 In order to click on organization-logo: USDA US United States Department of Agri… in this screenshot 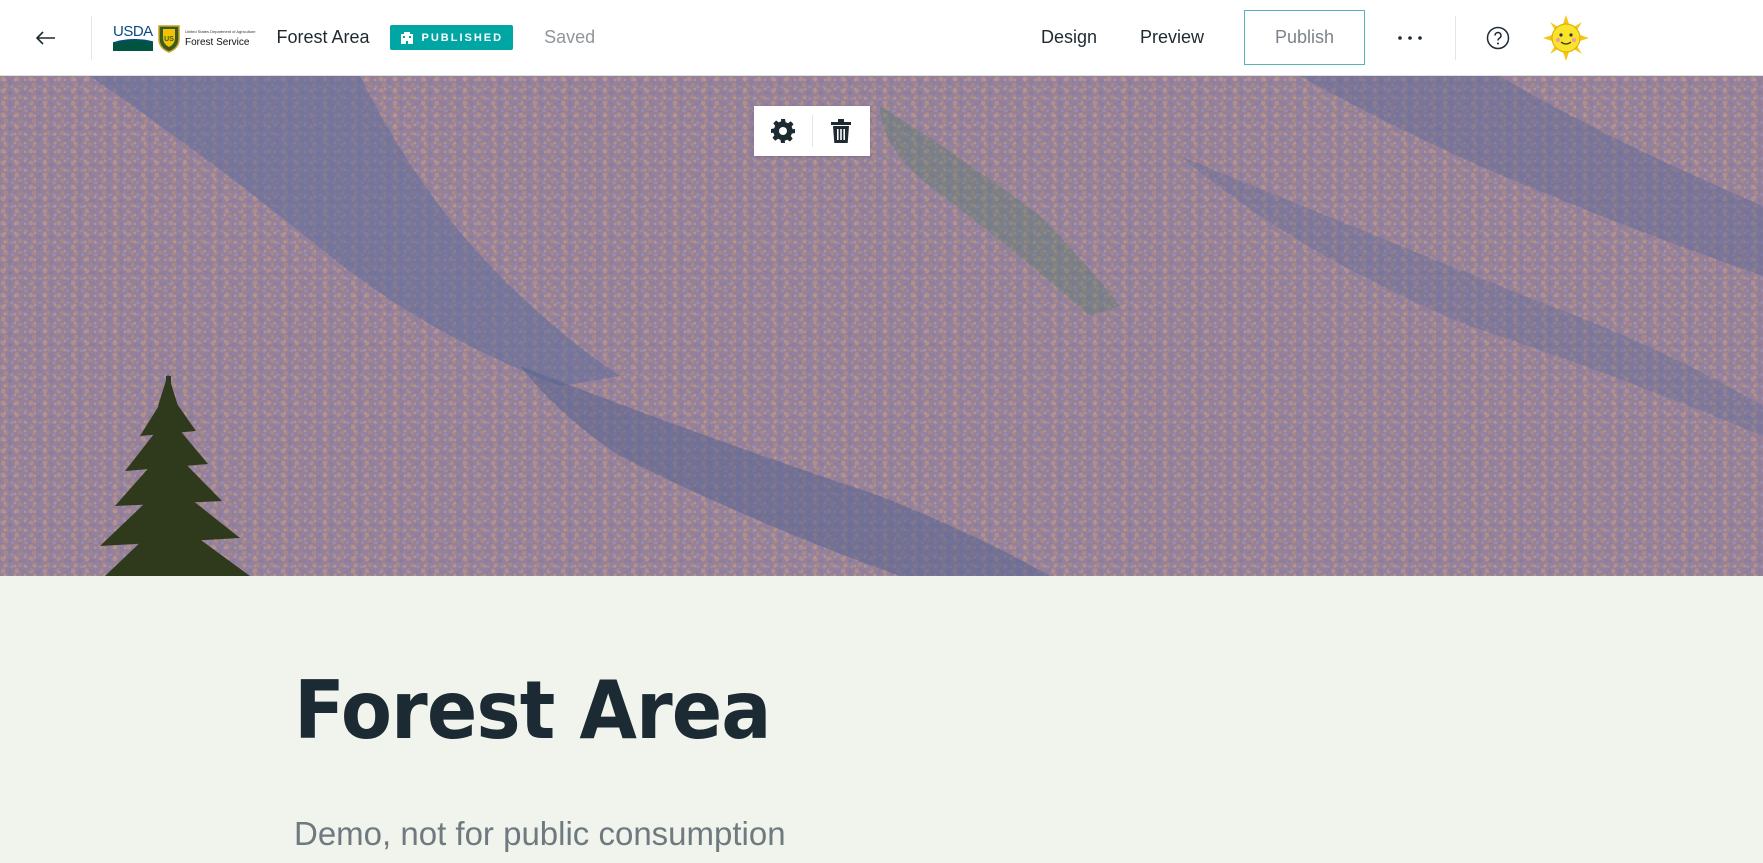, I will do `click(184, 38)`.